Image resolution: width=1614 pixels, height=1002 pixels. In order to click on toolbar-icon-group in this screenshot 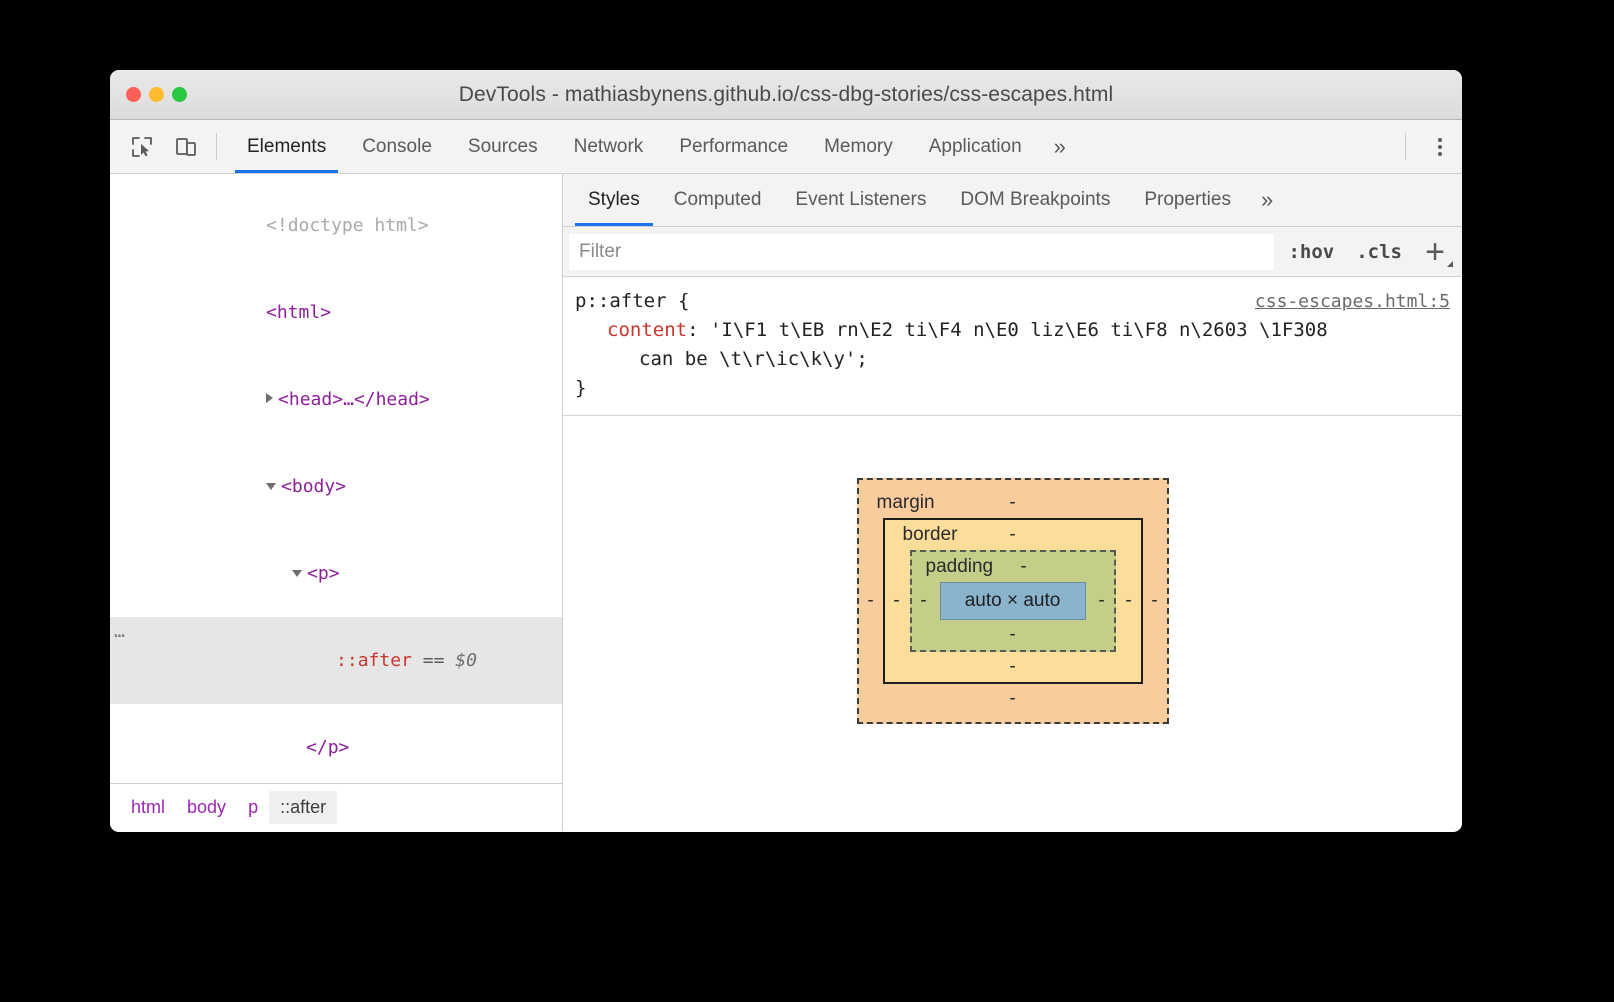, I will do `click(164, 146)`.